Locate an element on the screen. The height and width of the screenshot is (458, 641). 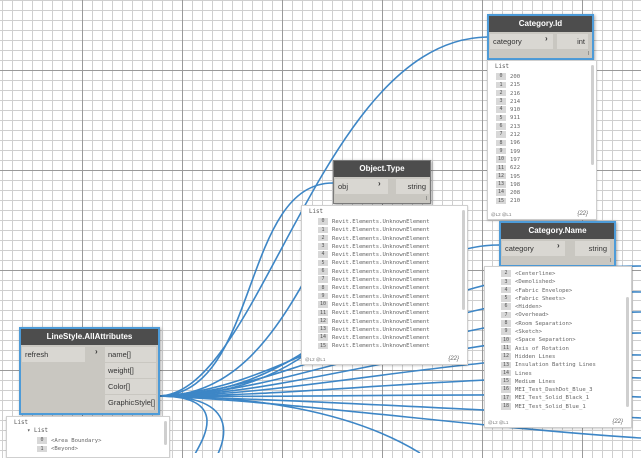
node-object-type: Object.Type obj › string l is located at coordinates (382, 182).